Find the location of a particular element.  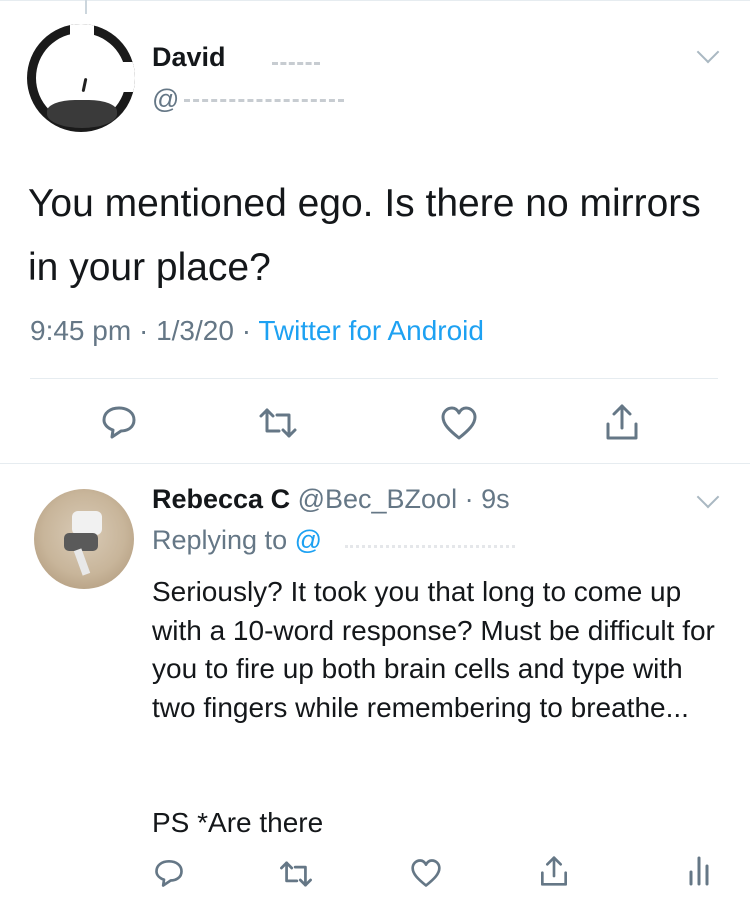

tweet-source-link: Twitter for Android is located at coordinates (371, 330).